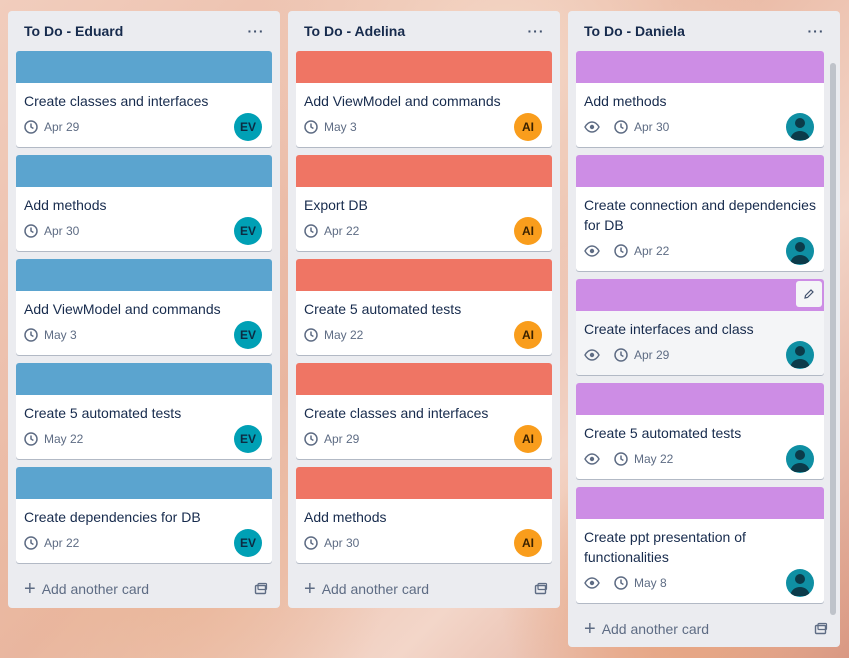 The height and width of the screenshot is (658, 849). What do you see at coordinates (652, 251) in the screenshot?
I see `due-date: Apr 22` at bounding box center [652, 251].